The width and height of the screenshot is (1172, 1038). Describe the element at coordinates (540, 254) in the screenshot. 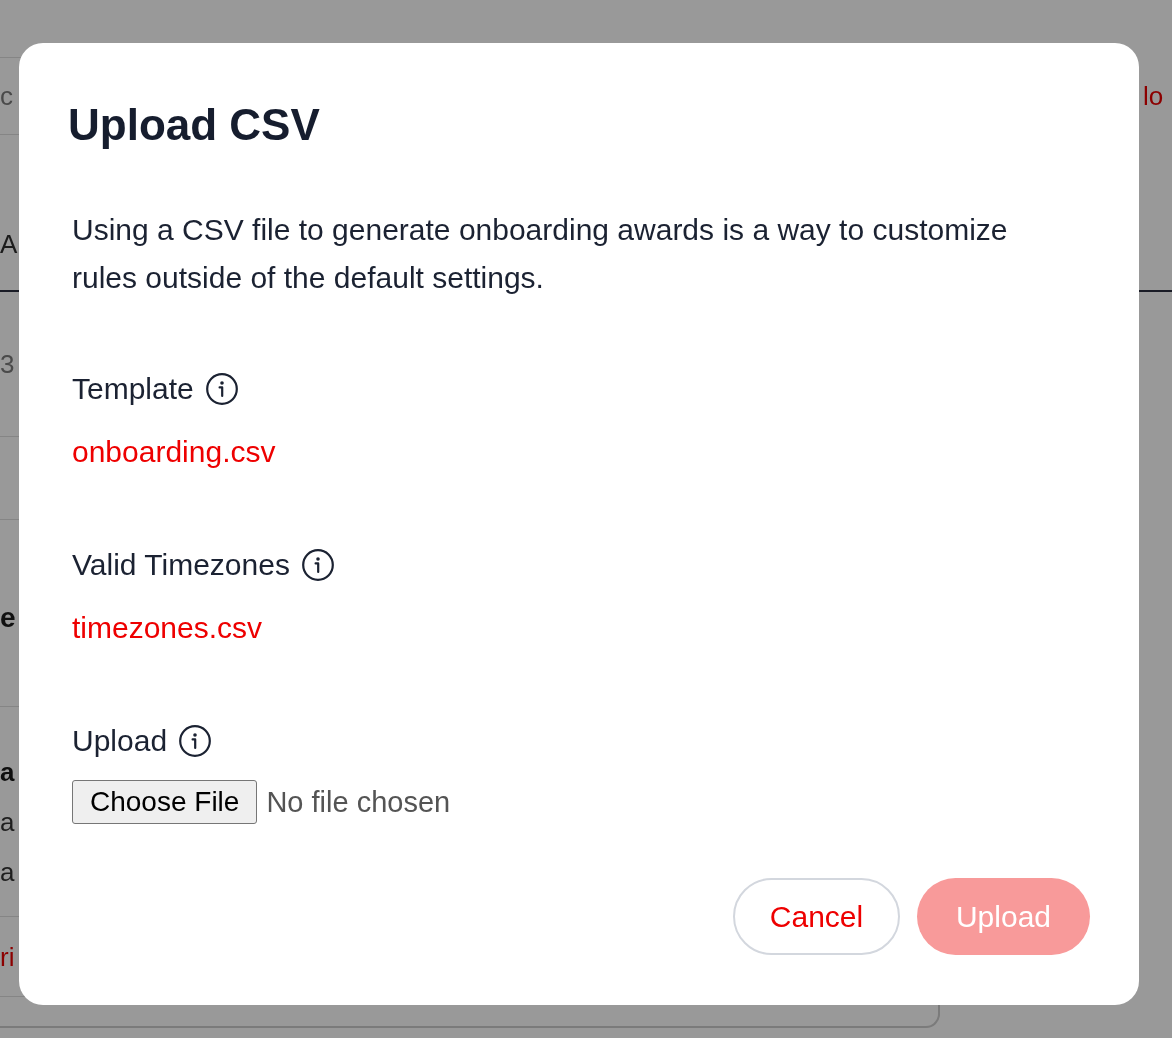

I see `description-text: Using a CSV file to generate onboarding awards is a way to customize rules outside of the default settings.` at that location.